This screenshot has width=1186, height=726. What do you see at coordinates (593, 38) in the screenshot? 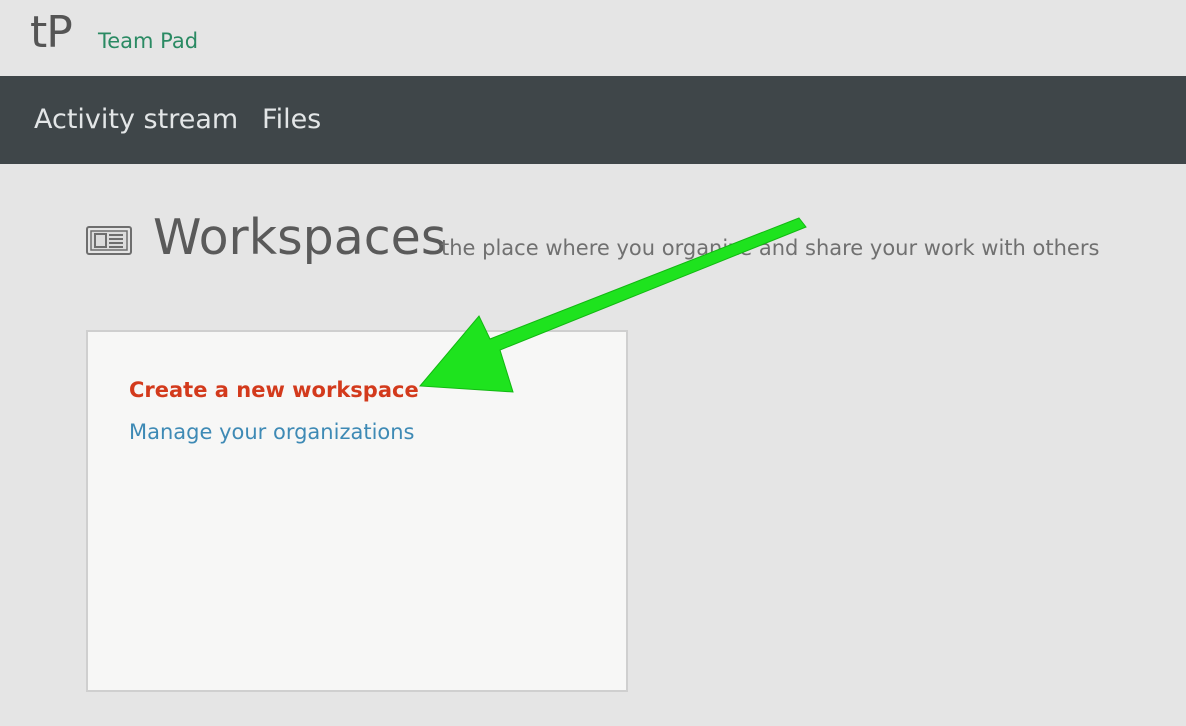
I see `brand-header: tP Team Pad` at bounding box center [593, 38].